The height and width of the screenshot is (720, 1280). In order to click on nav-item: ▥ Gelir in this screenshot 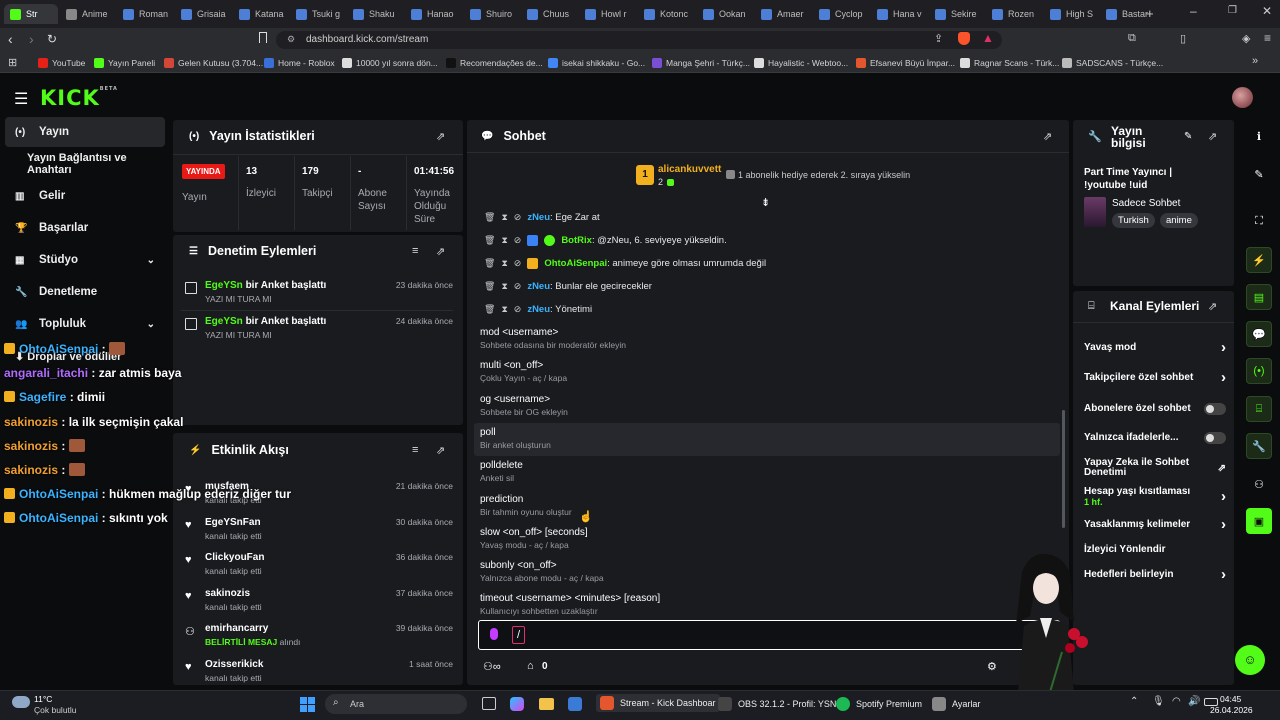, I will do `click(85, 196)`.